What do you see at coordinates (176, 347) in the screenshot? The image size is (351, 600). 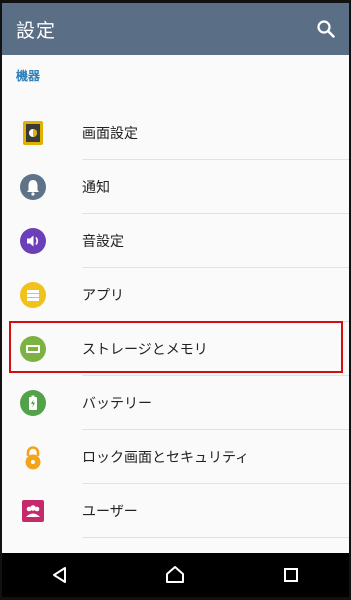 I see `highlight-box` at bounding box center [176, 347].